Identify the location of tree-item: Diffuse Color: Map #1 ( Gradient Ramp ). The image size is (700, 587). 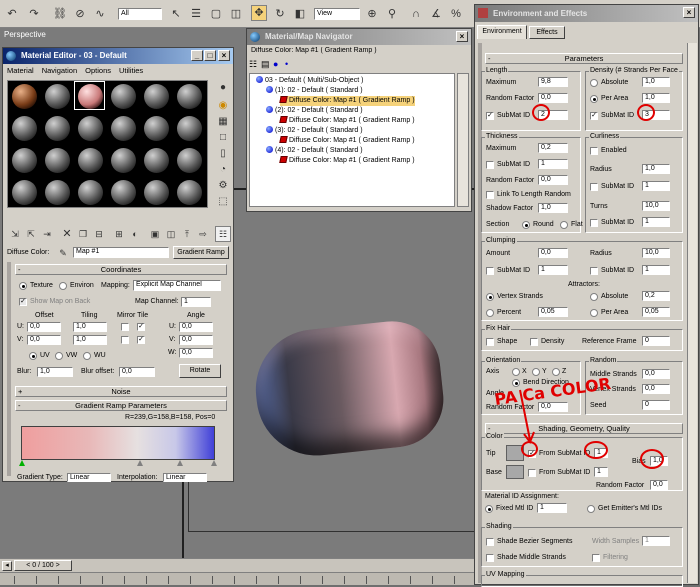
(347, 141).